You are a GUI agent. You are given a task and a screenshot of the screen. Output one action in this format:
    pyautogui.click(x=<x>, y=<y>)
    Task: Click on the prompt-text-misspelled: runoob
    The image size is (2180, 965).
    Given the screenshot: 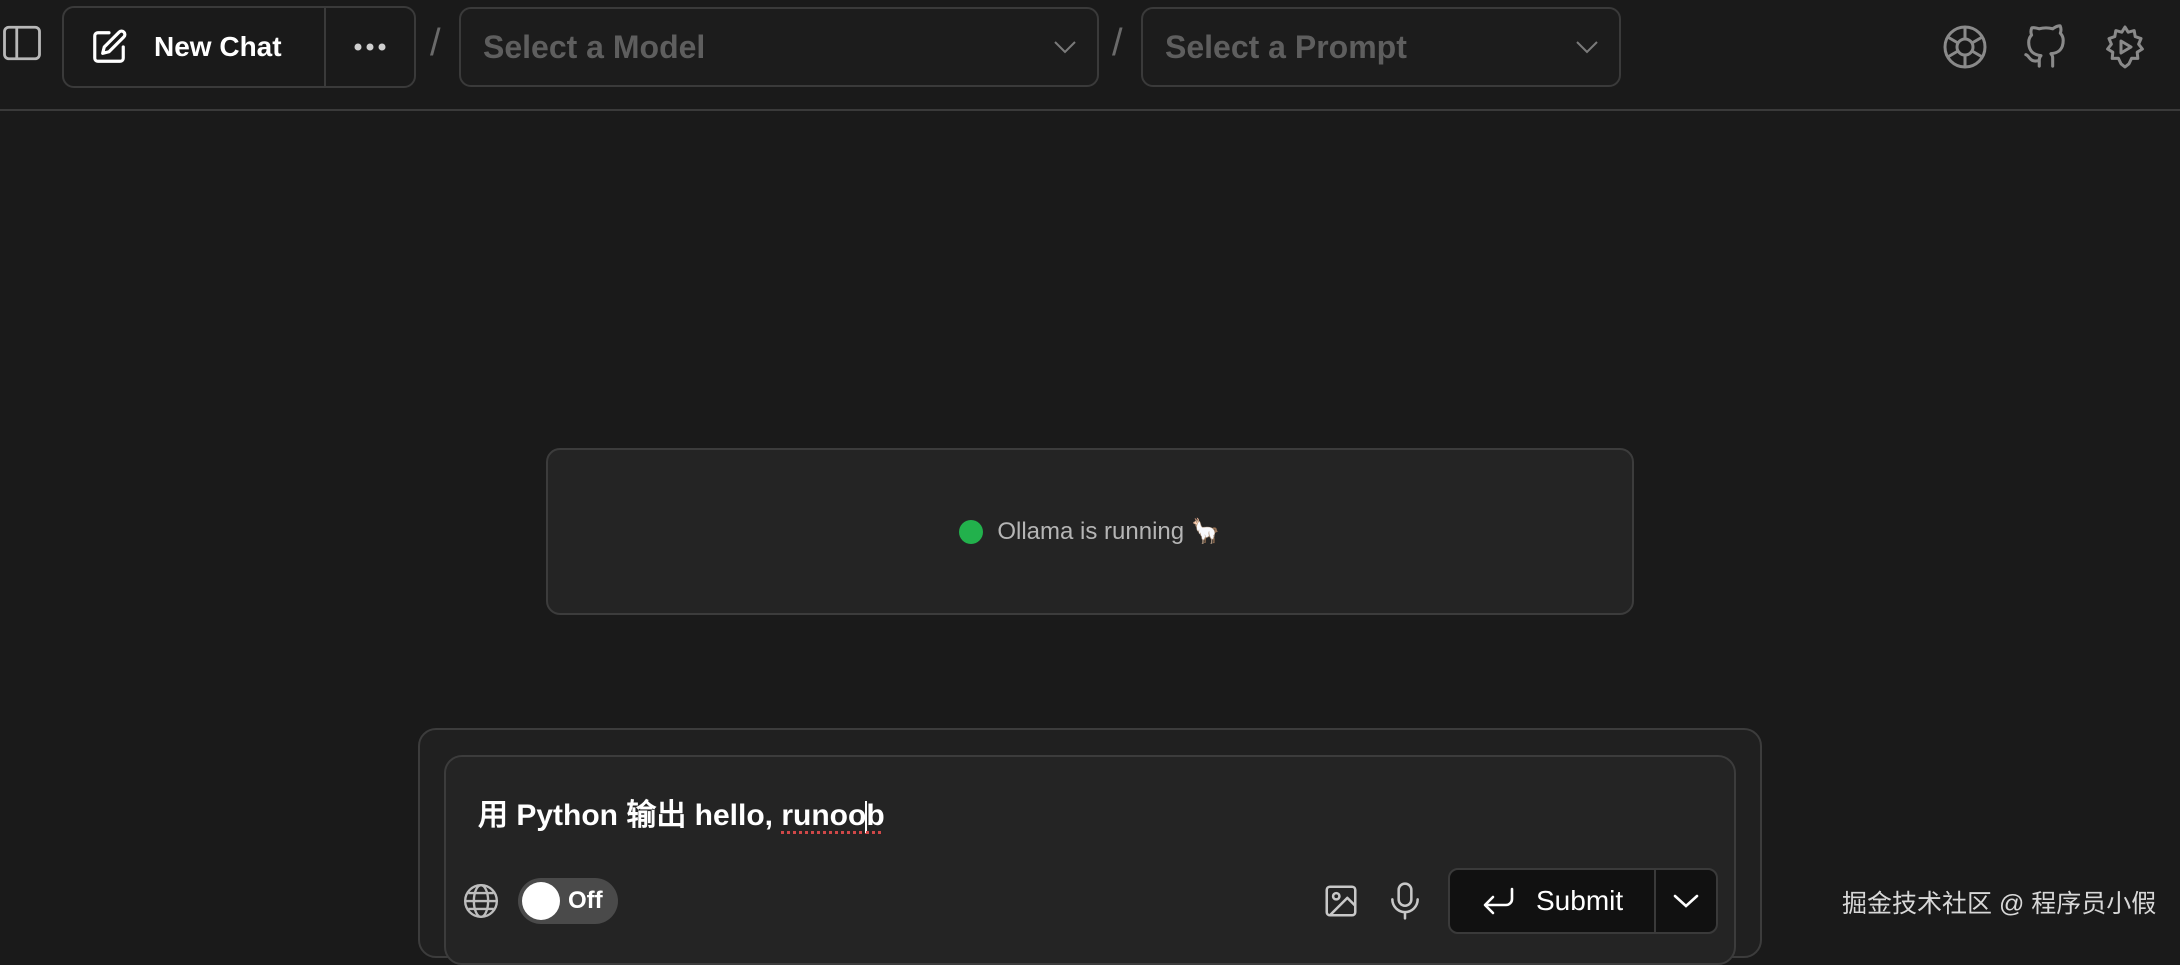 What is the action you would take?
    pyautogui.click(x=833, y=816)
    